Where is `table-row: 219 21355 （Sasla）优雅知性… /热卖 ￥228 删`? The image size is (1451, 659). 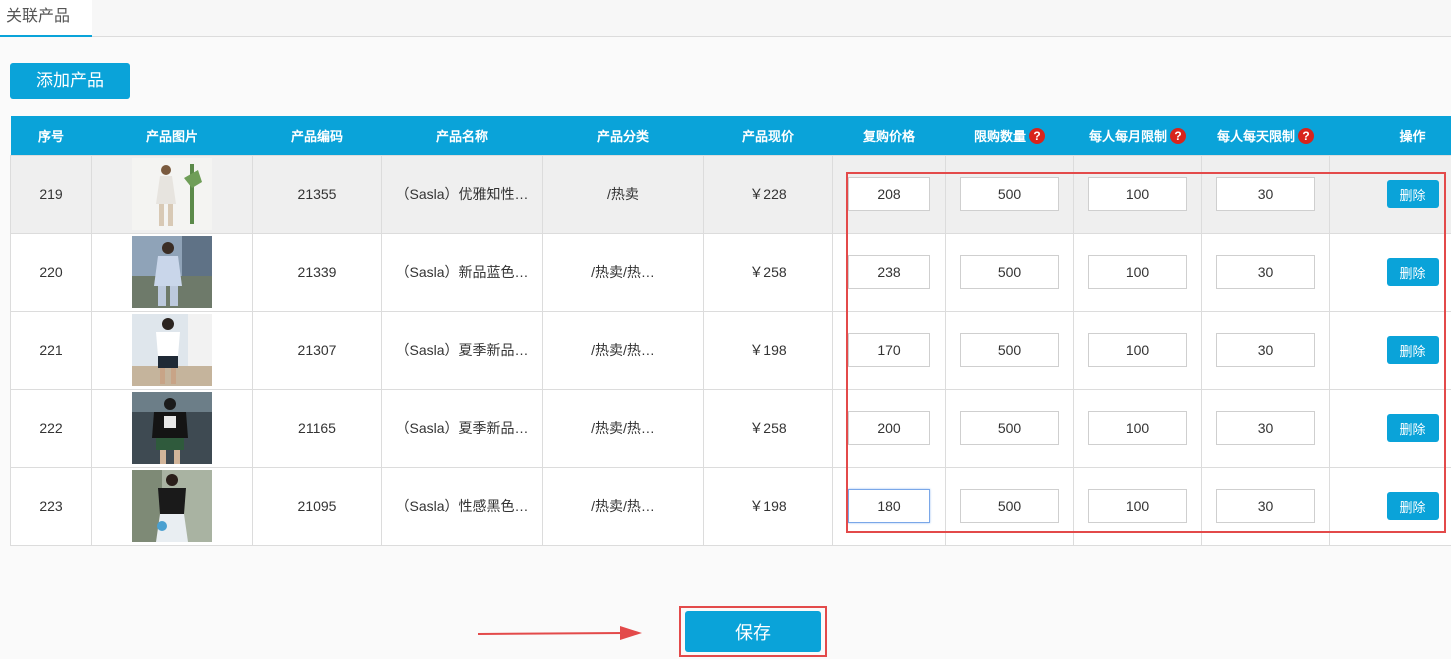
table-row: 219 21355 （Sasla）优雅知性… /热卖 ￥228 删 is located at coordinates (730, 194).